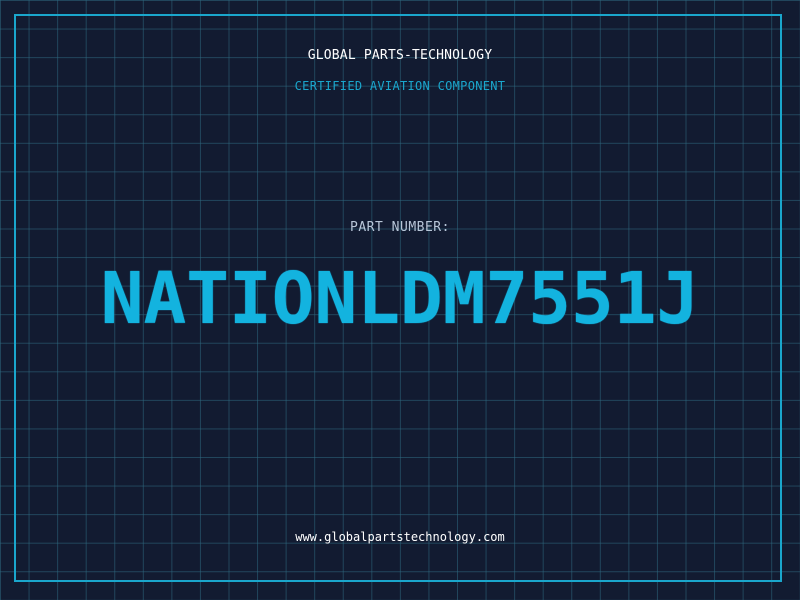 The height and width of the screenshot is (600, 800). What do you see at coordinates (400, 55) in the screenshot?
I see `company-name: GLOBAL PARTS-TECHNOLOGY` at bounding box center [400, 55].